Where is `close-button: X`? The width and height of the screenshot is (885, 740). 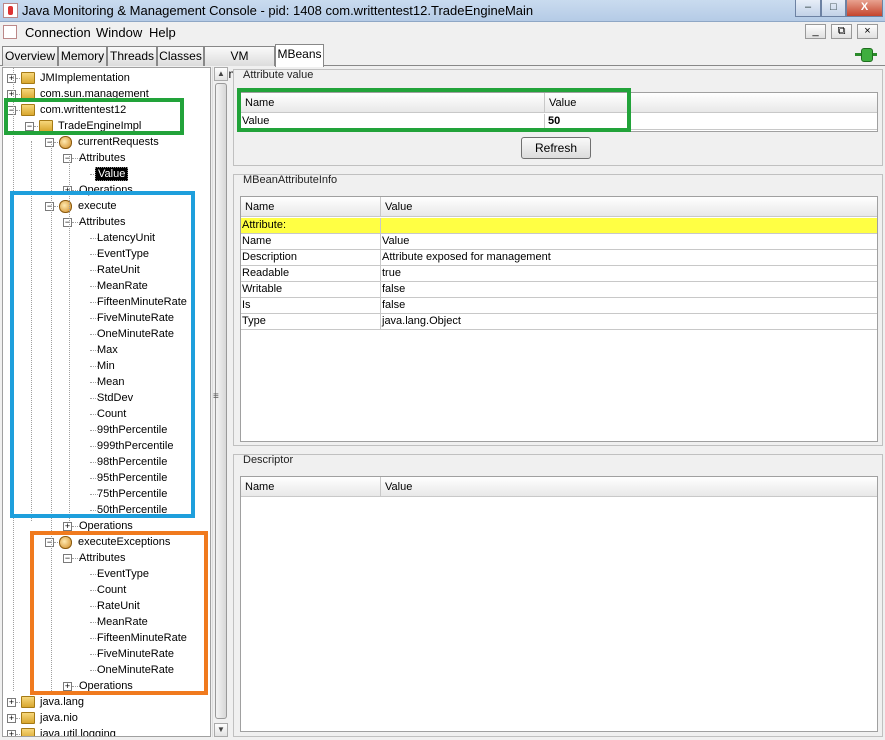
close-button: X is located at coordinates (864, 8).